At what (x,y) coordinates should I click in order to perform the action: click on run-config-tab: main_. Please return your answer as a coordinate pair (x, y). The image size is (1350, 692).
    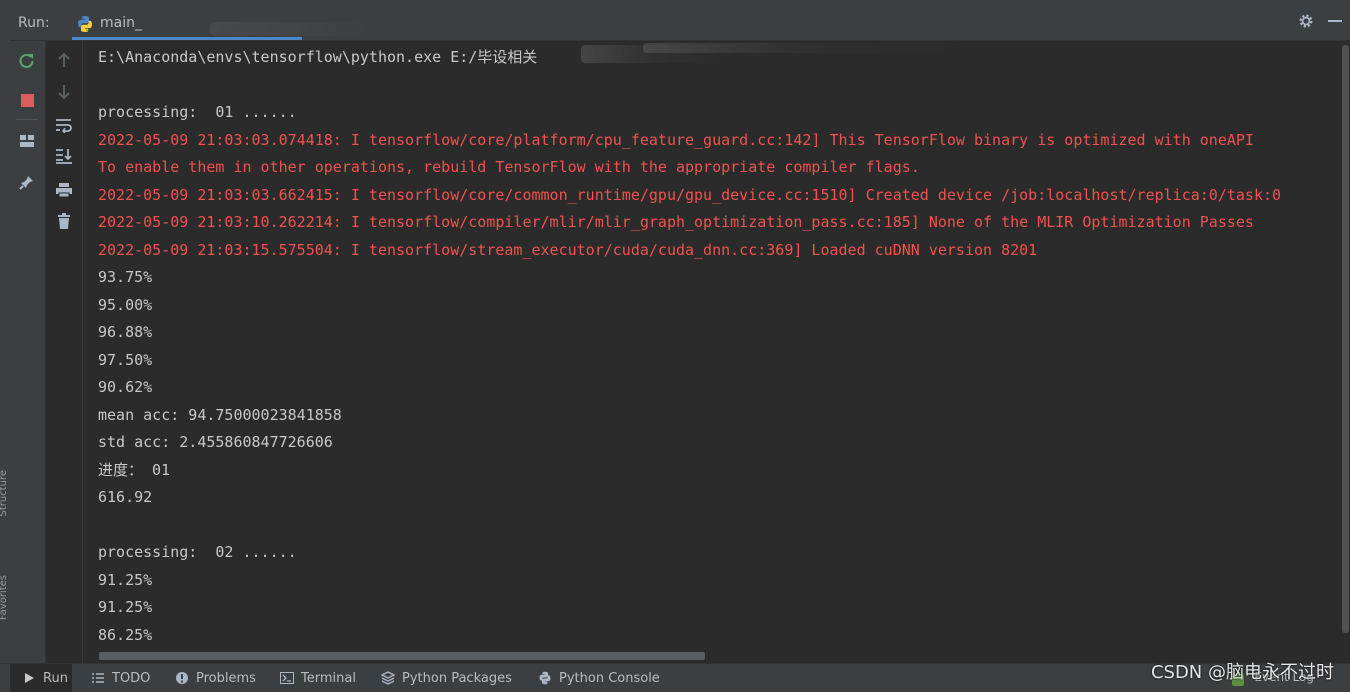
    Looking at the image, I should click on (221, 24).